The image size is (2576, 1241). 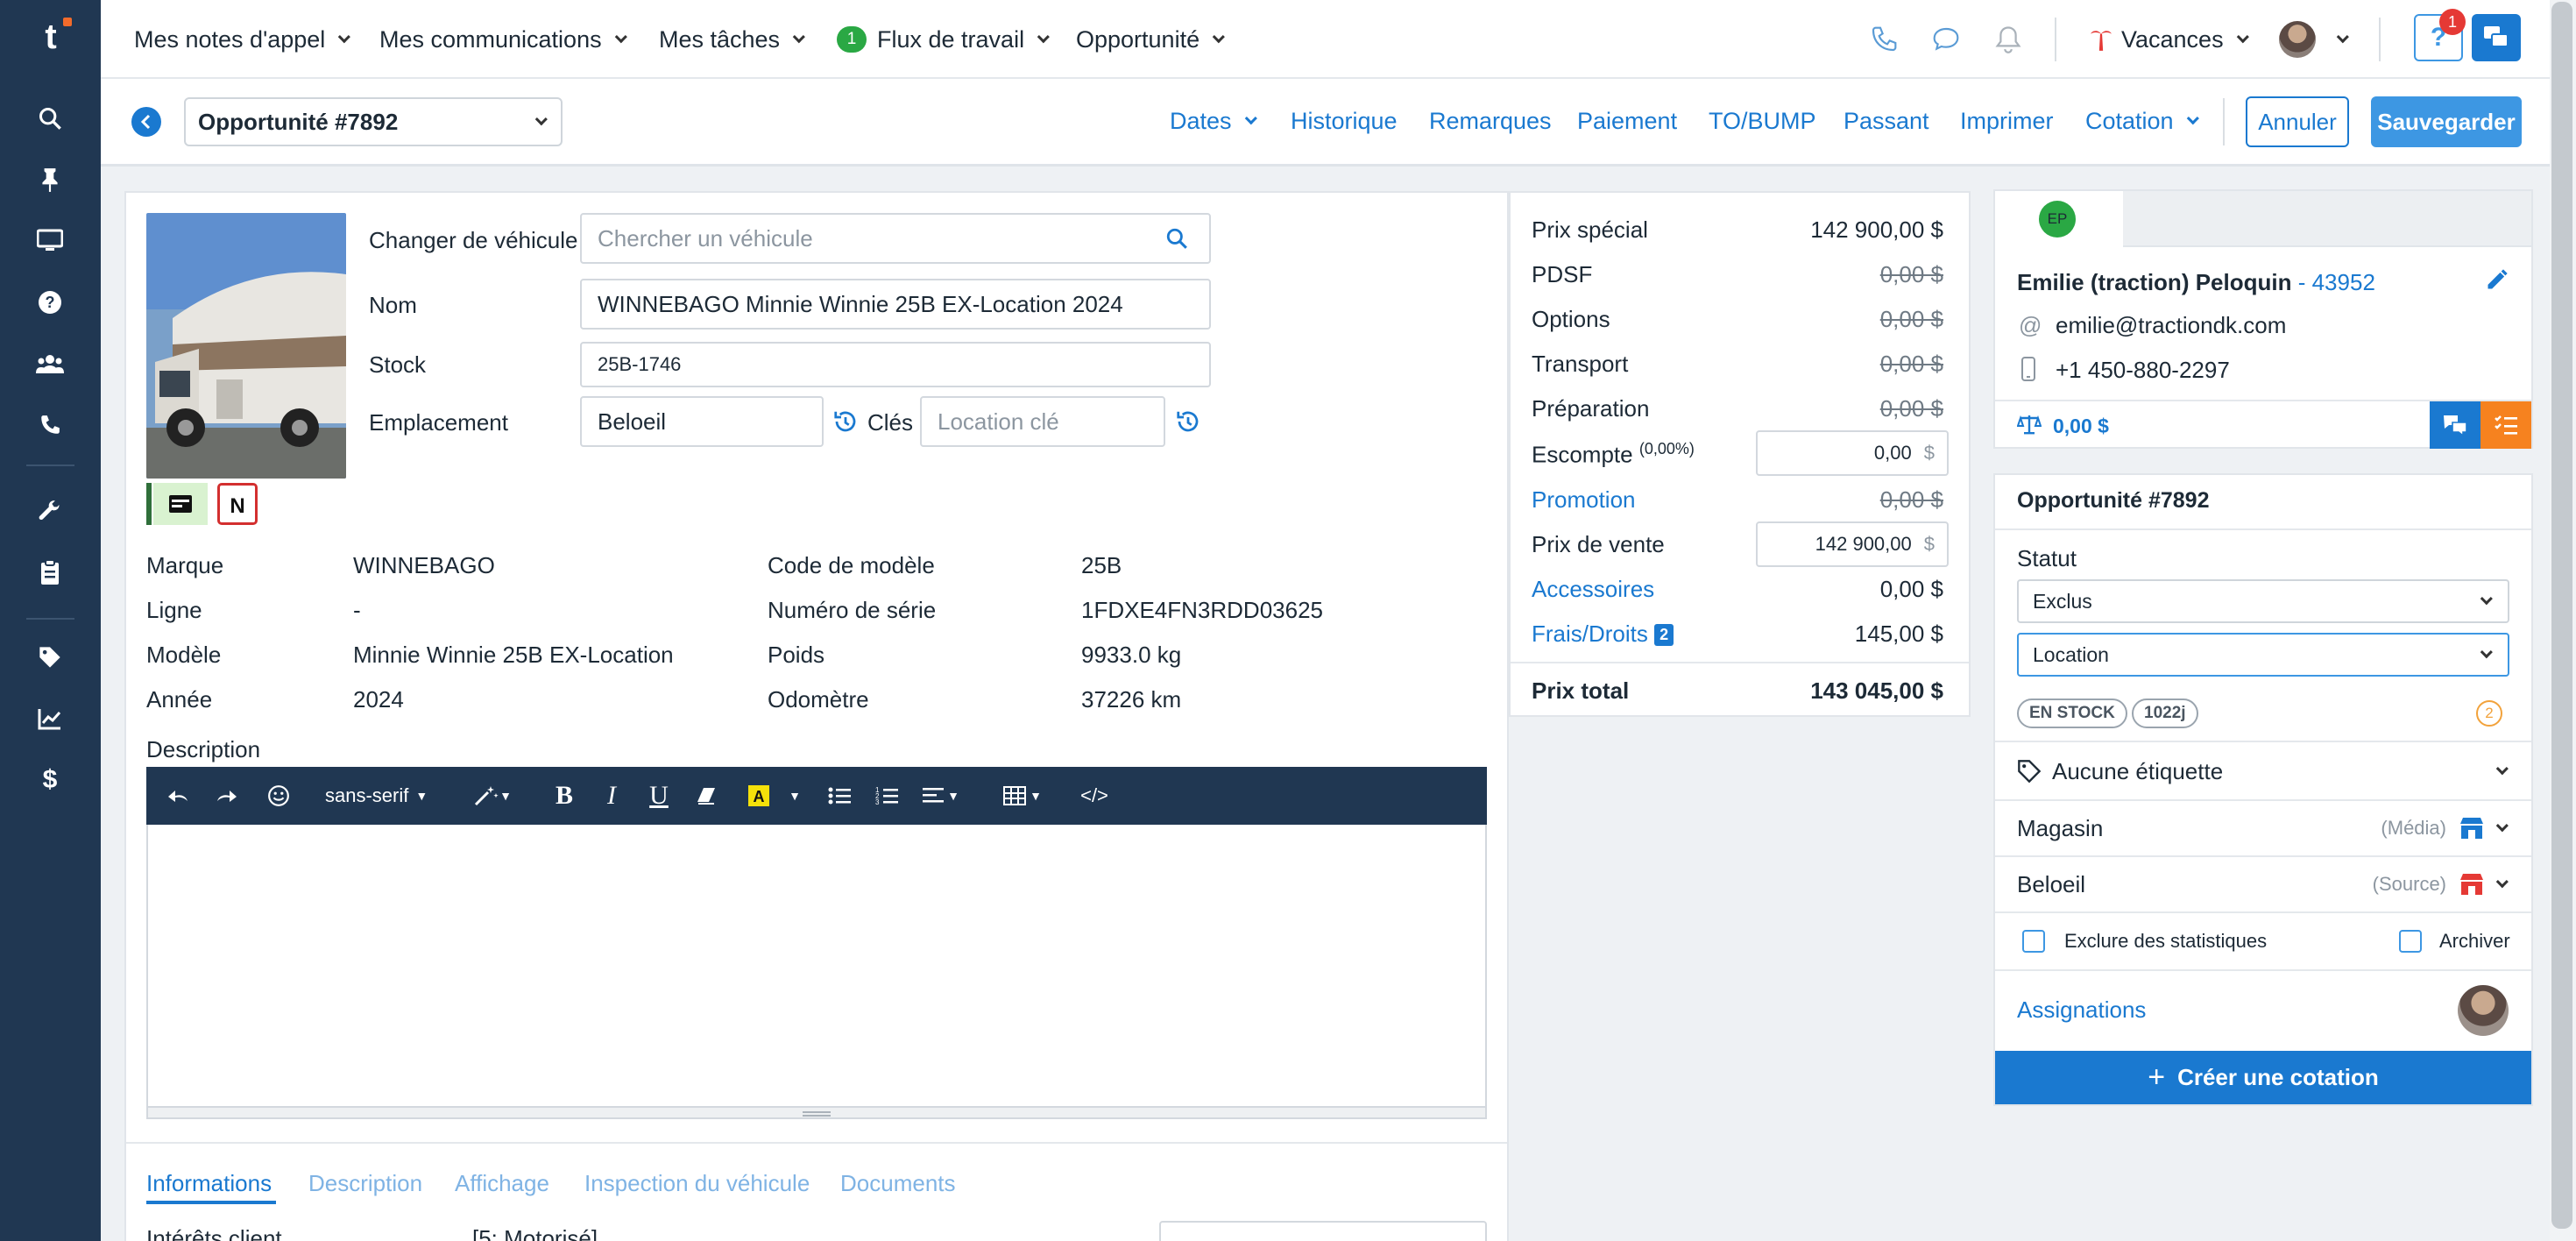 I want to click on wrench-icon, so click(x=49, y=510).